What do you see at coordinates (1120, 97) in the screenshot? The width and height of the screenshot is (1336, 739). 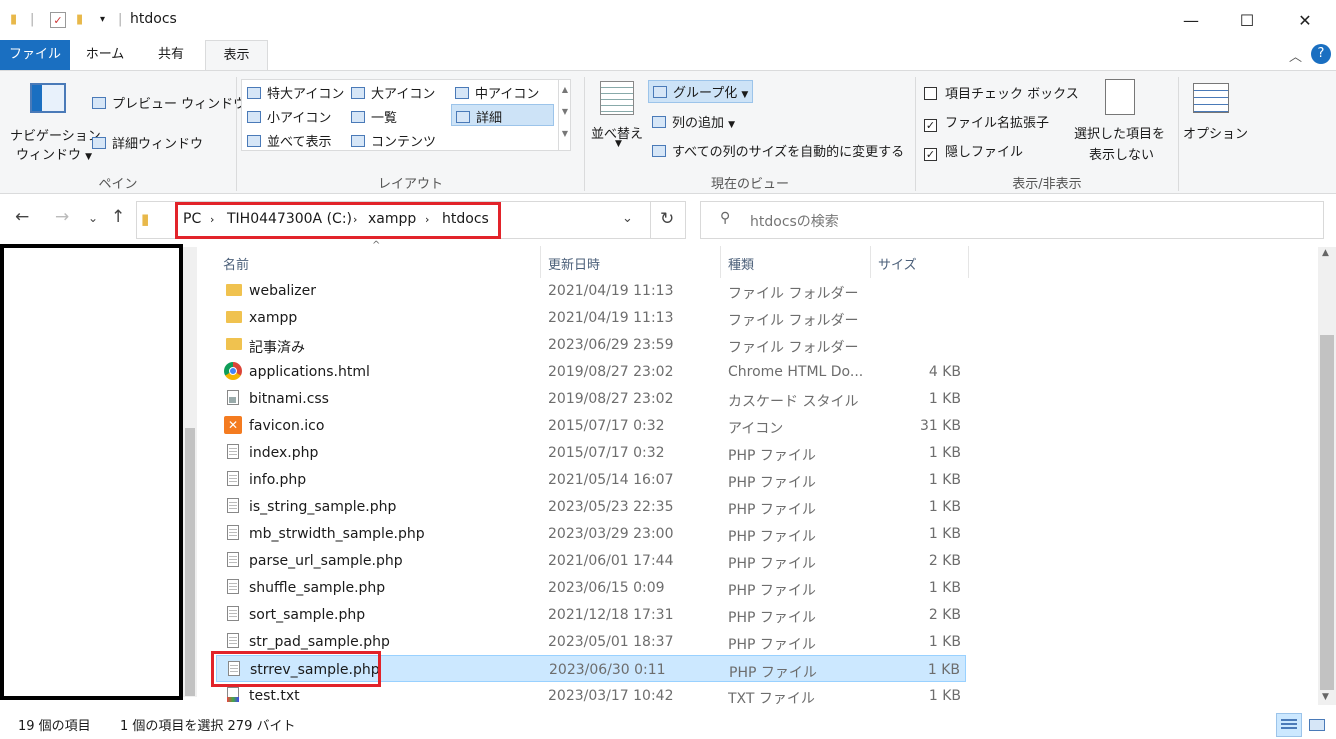 I see `hide-selected-icon` at bounding box center [1120, 97].